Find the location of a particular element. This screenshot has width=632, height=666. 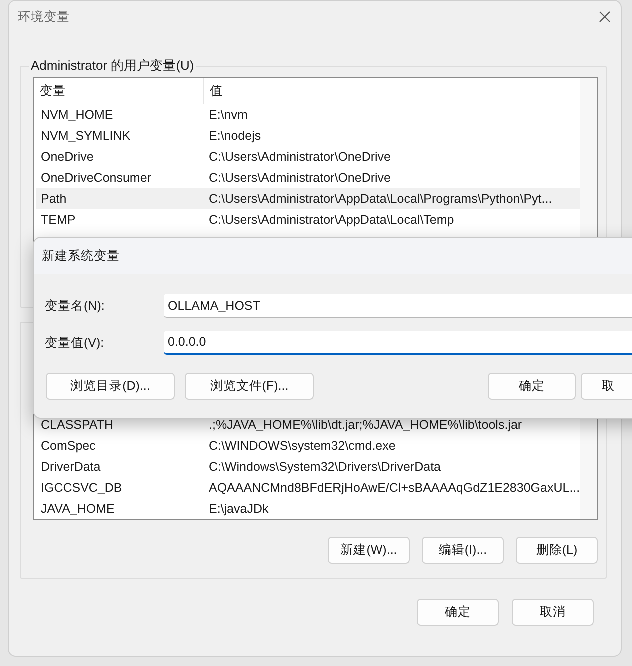

variable-name: NVM_SYMLINK is located at coordinates (86, 135).